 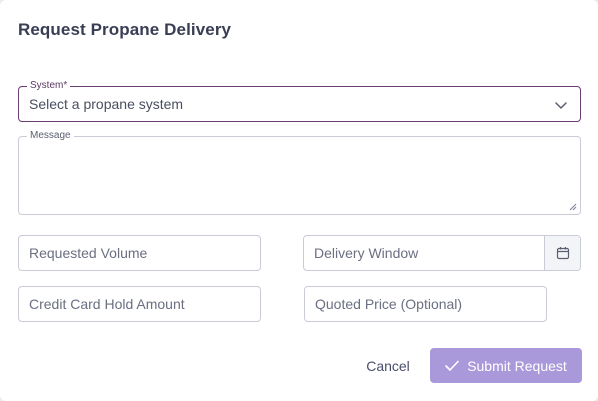 I want to click on credit-card-hold-placeholder: Credit Card Hold Amount, so click(x=107, y=304).